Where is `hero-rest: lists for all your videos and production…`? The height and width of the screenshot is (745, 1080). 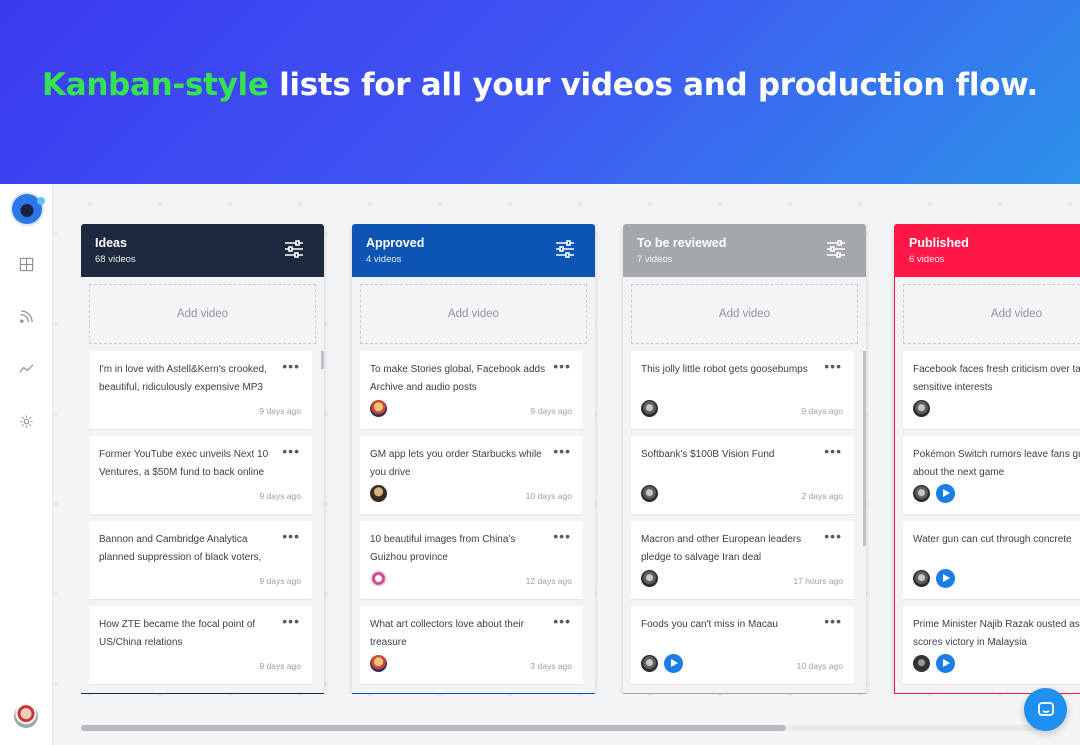
hero-rest: lists for all your videos and production… is located at coordinates (653, 85).